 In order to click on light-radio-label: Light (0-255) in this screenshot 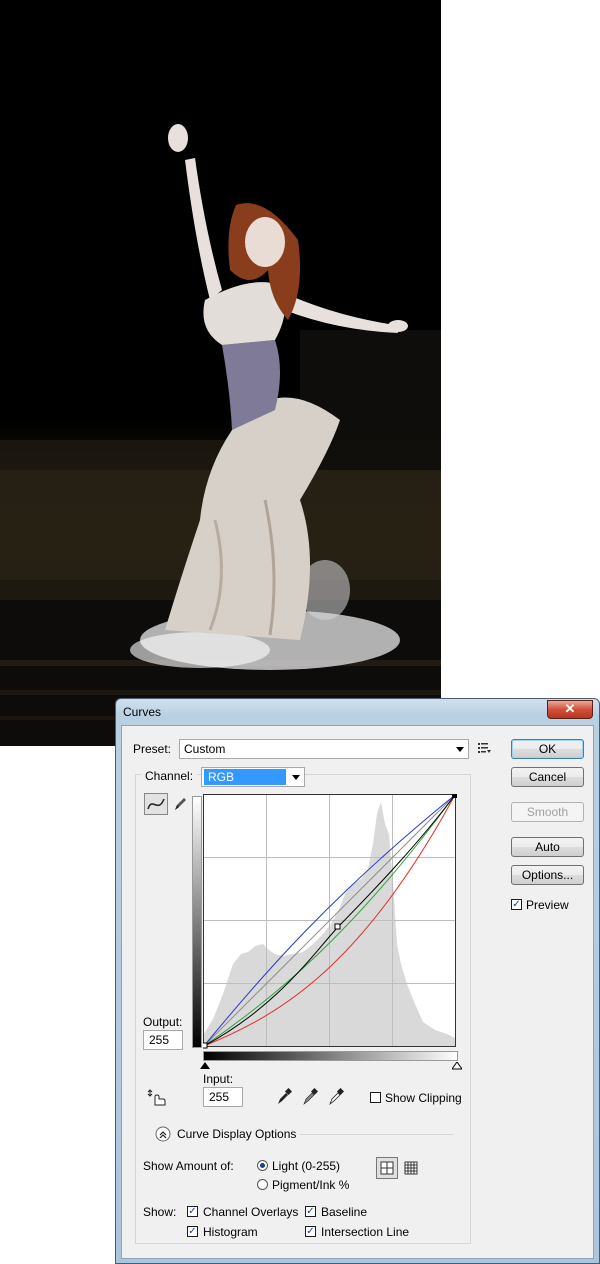, I will do `click(306, 1166)`.